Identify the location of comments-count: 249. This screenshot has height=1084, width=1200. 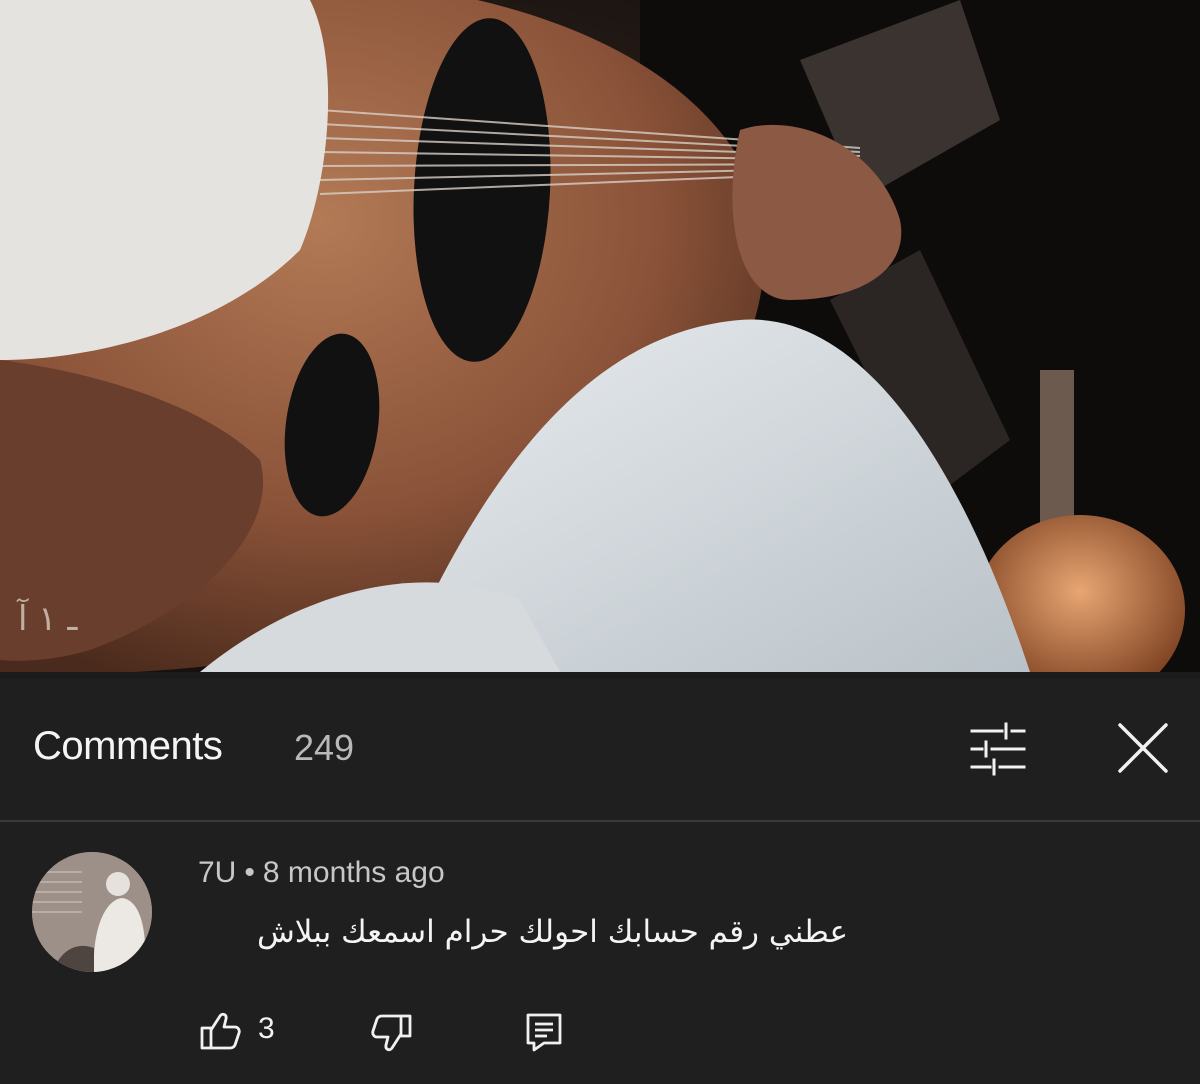
(324, 747).